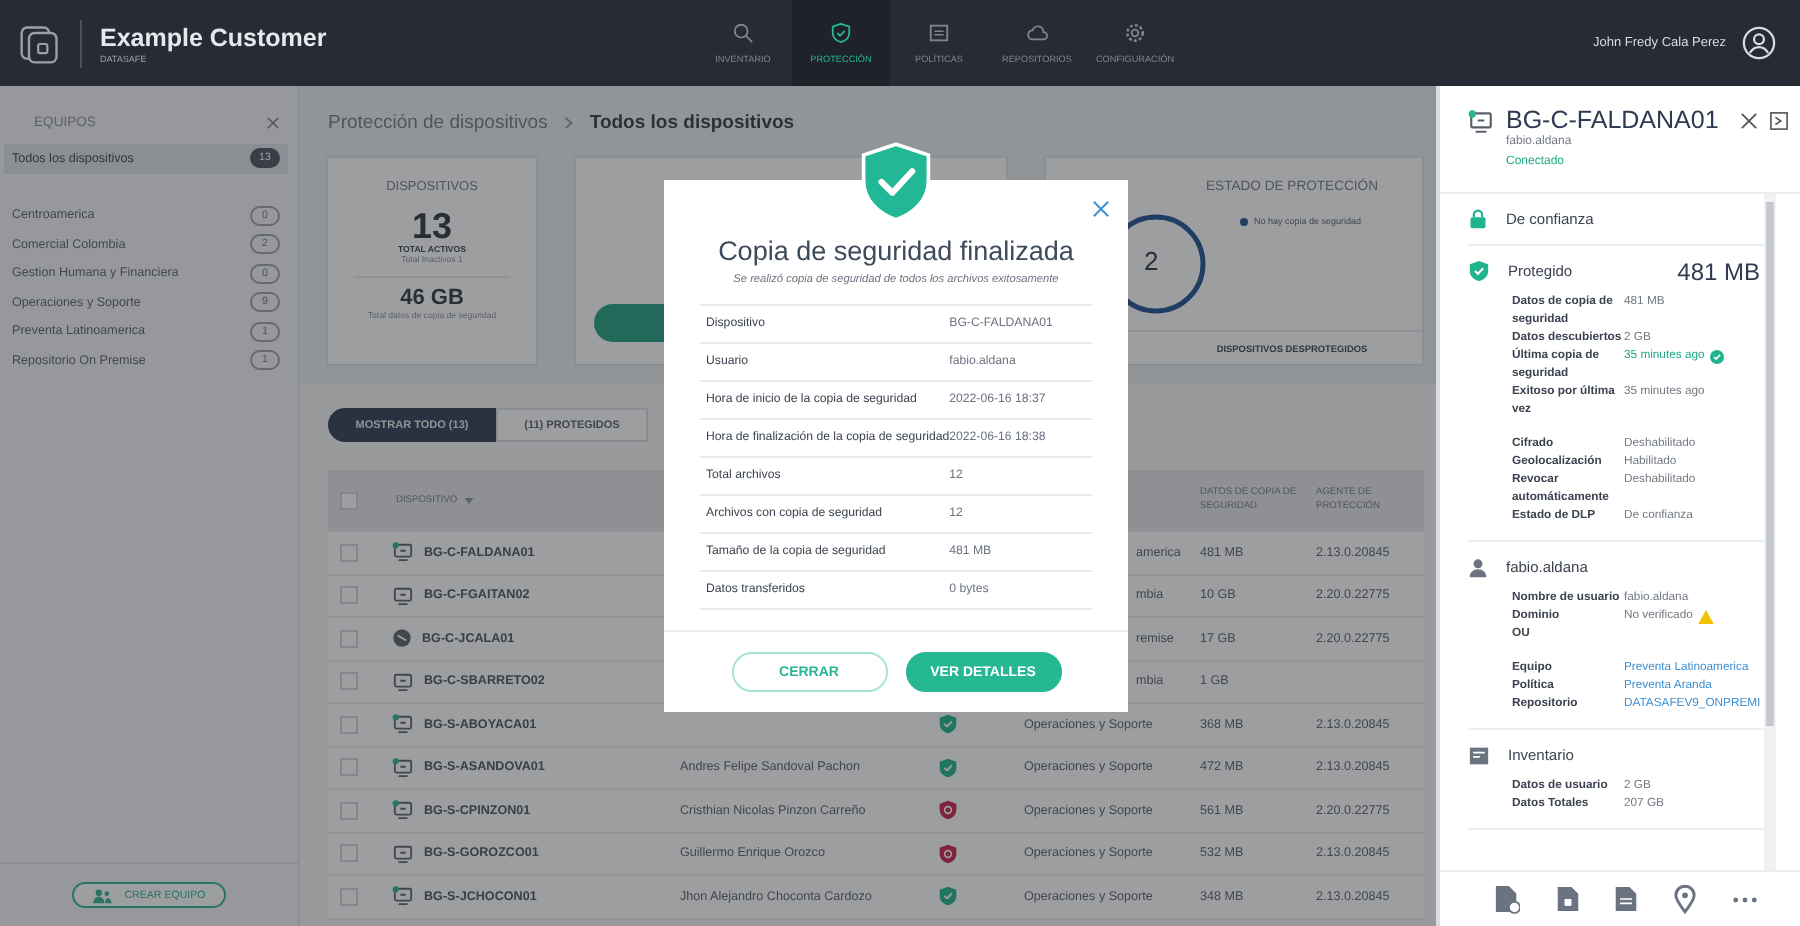 The width and height of the screenshot is (1800, 926). What do you see at coordinates (896, 251) in the screenshot?
I see `dialog-title: Copia de seguridad finalizada` at bounding box center [896, 251].